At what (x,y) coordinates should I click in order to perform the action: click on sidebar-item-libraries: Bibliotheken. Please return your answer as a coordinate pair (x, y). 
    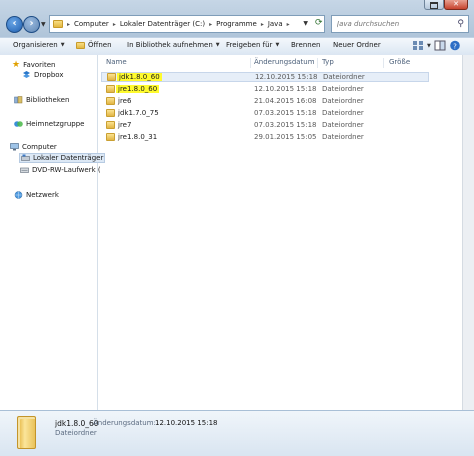
    Looking at the image, I should click on (41, 100).